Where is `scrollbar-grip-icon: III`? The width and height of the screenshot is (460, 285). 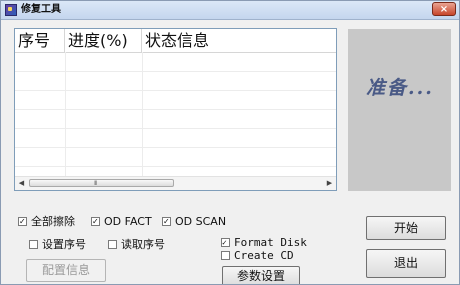 scrollbar-grip-icon: III is located at coordinates (95, 183).